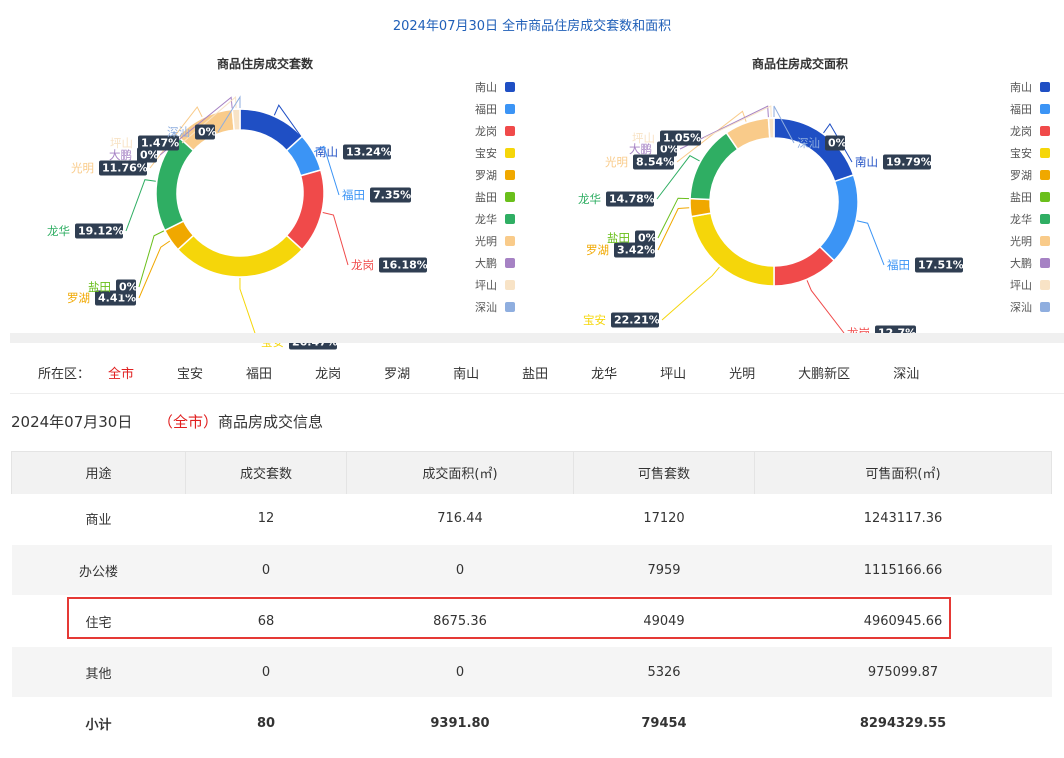  What do you see at coordinates (903, 723) in the screenshot?
I see `table-cell: 8294329.55` at bounding box center [903, 723].